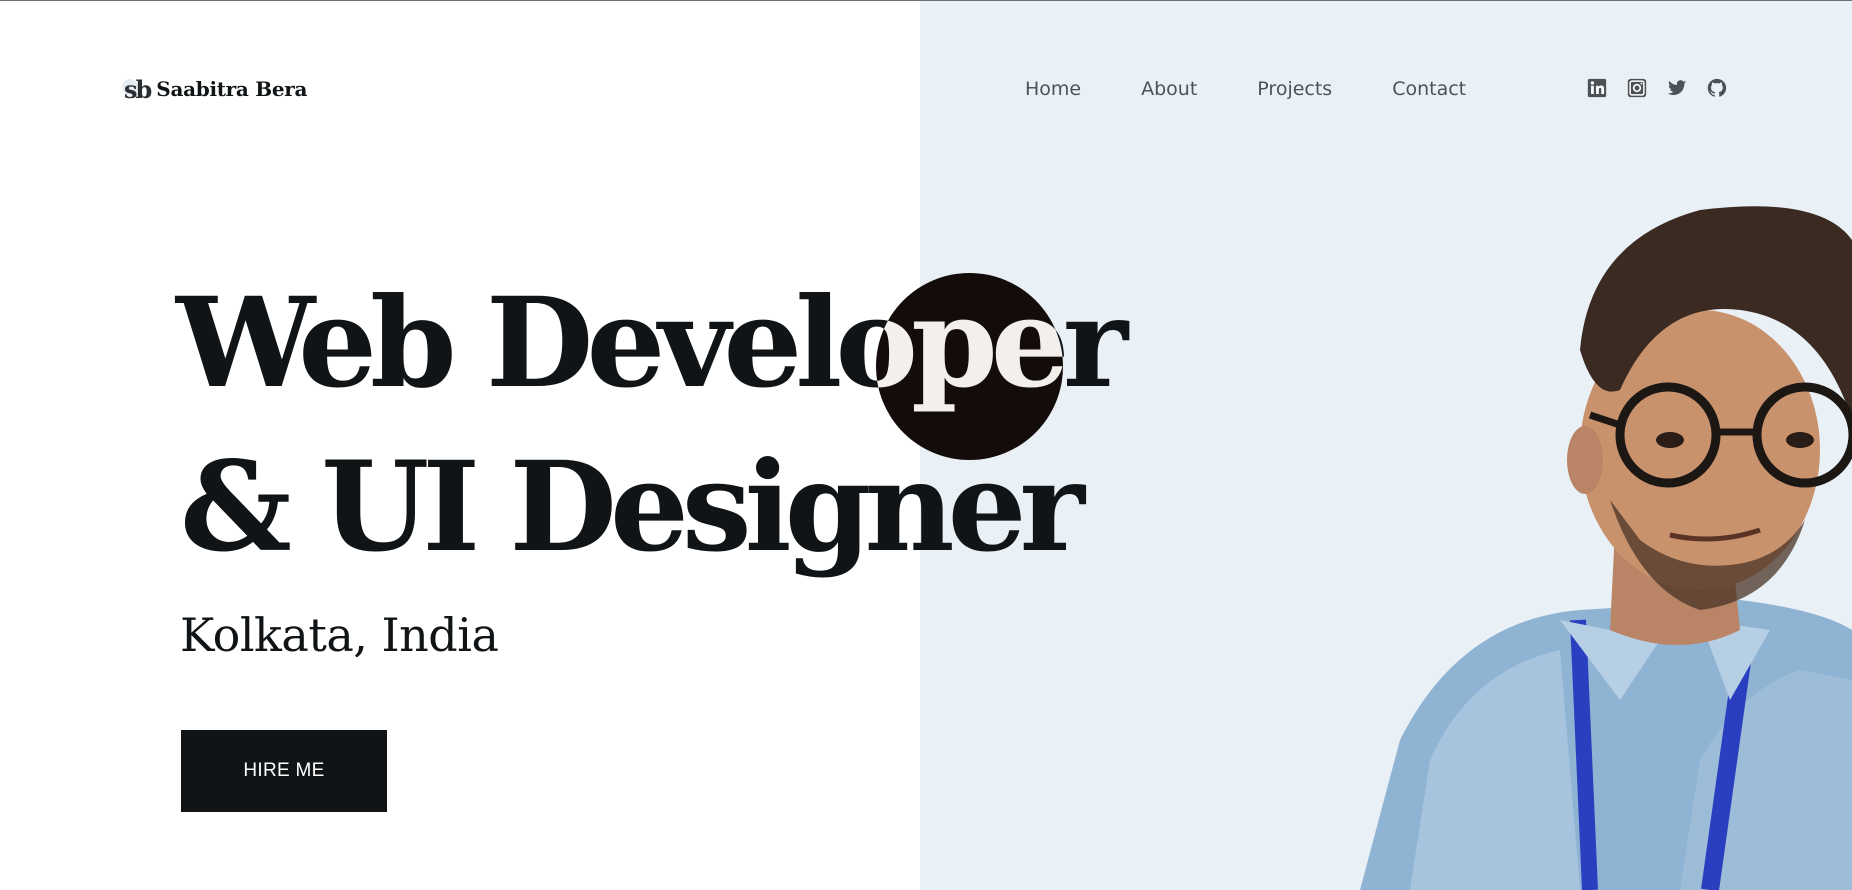 The width and height of the screenshot is (1852, 890). Describe the element at coordinates (1657, 88) in the screenshot. I see `social-links` at that location.